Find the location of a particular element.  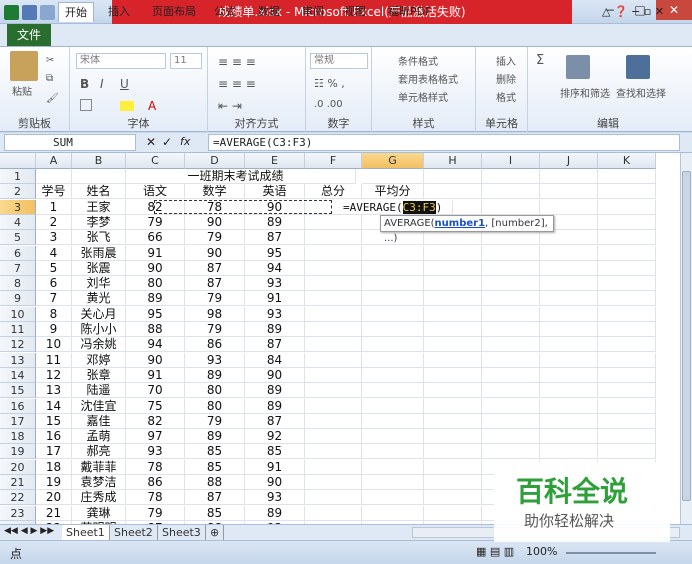

row-header: 7 is located at coordinates (18, 268).